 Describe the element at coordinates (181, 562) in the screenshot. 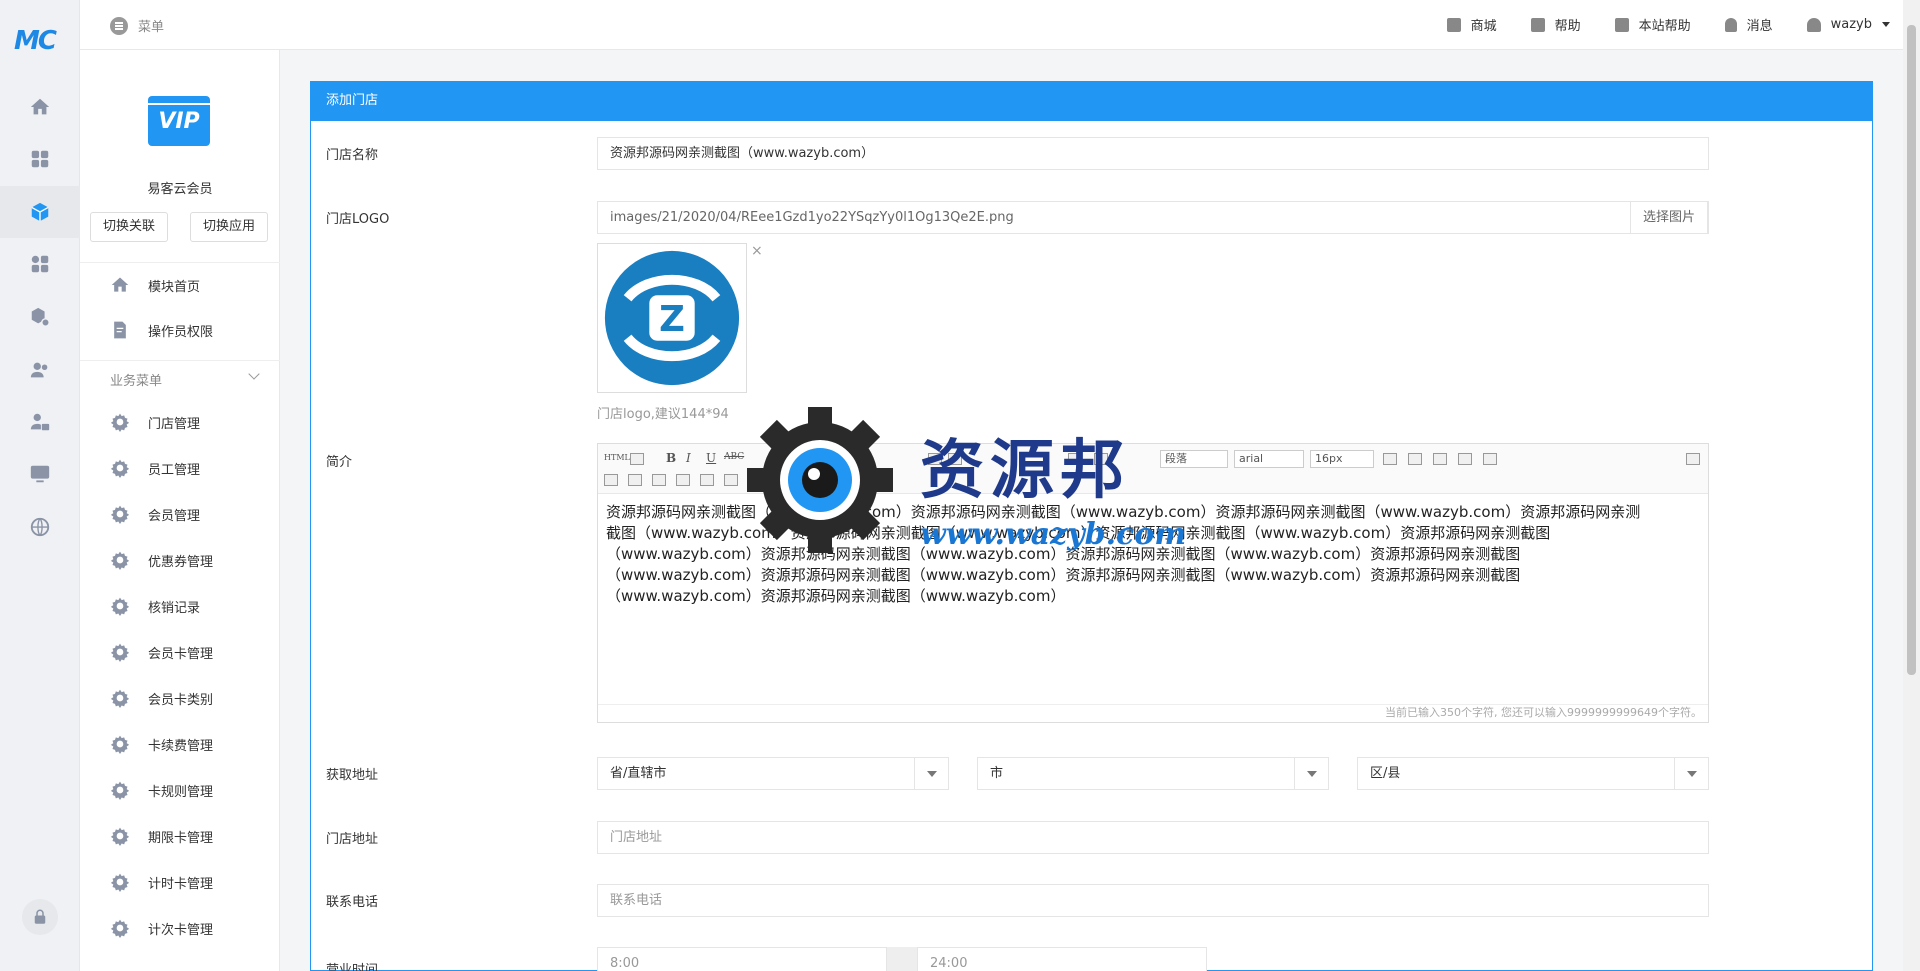

I see `sidebar-item-label: 优惠券管理` at that location.